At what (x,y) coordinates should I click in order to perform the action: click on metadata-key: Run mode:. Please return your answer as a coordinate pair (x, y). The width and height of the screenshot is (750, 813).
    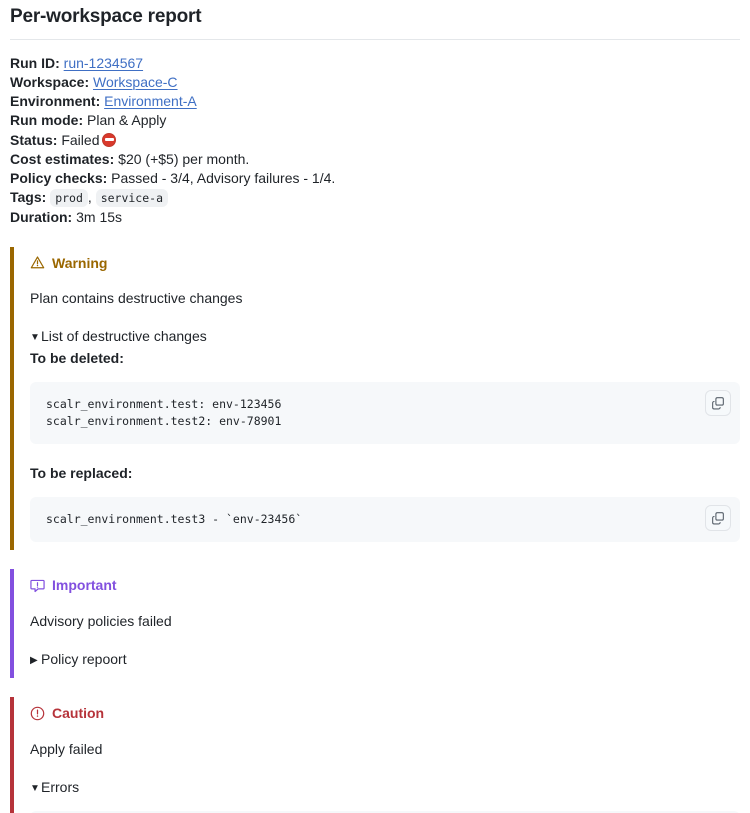
    Looking at the image, I should click on (47, 120).